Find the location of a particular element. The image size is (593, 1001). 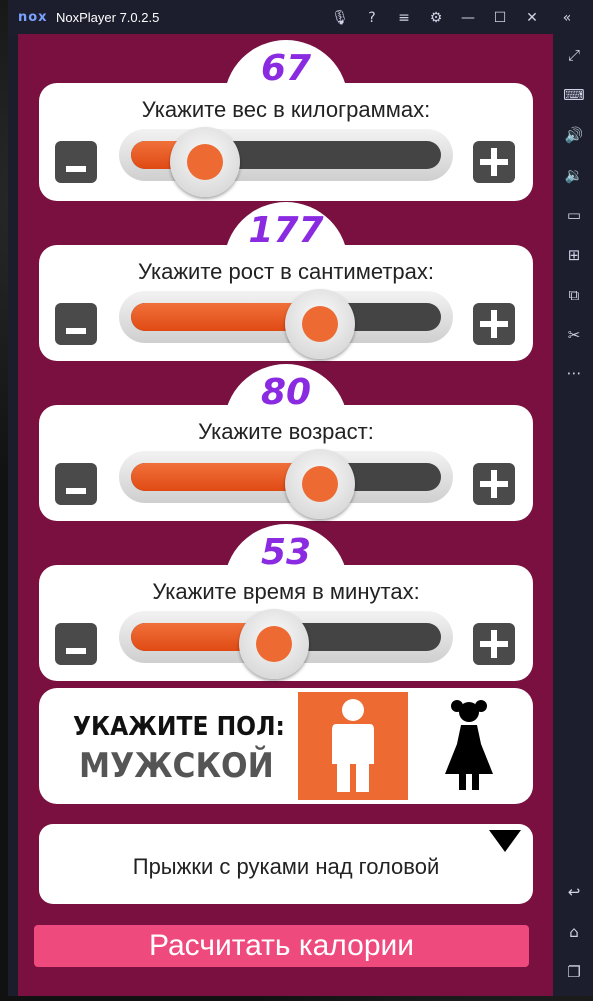

age-plus-button is located at coordinates (494, 484).